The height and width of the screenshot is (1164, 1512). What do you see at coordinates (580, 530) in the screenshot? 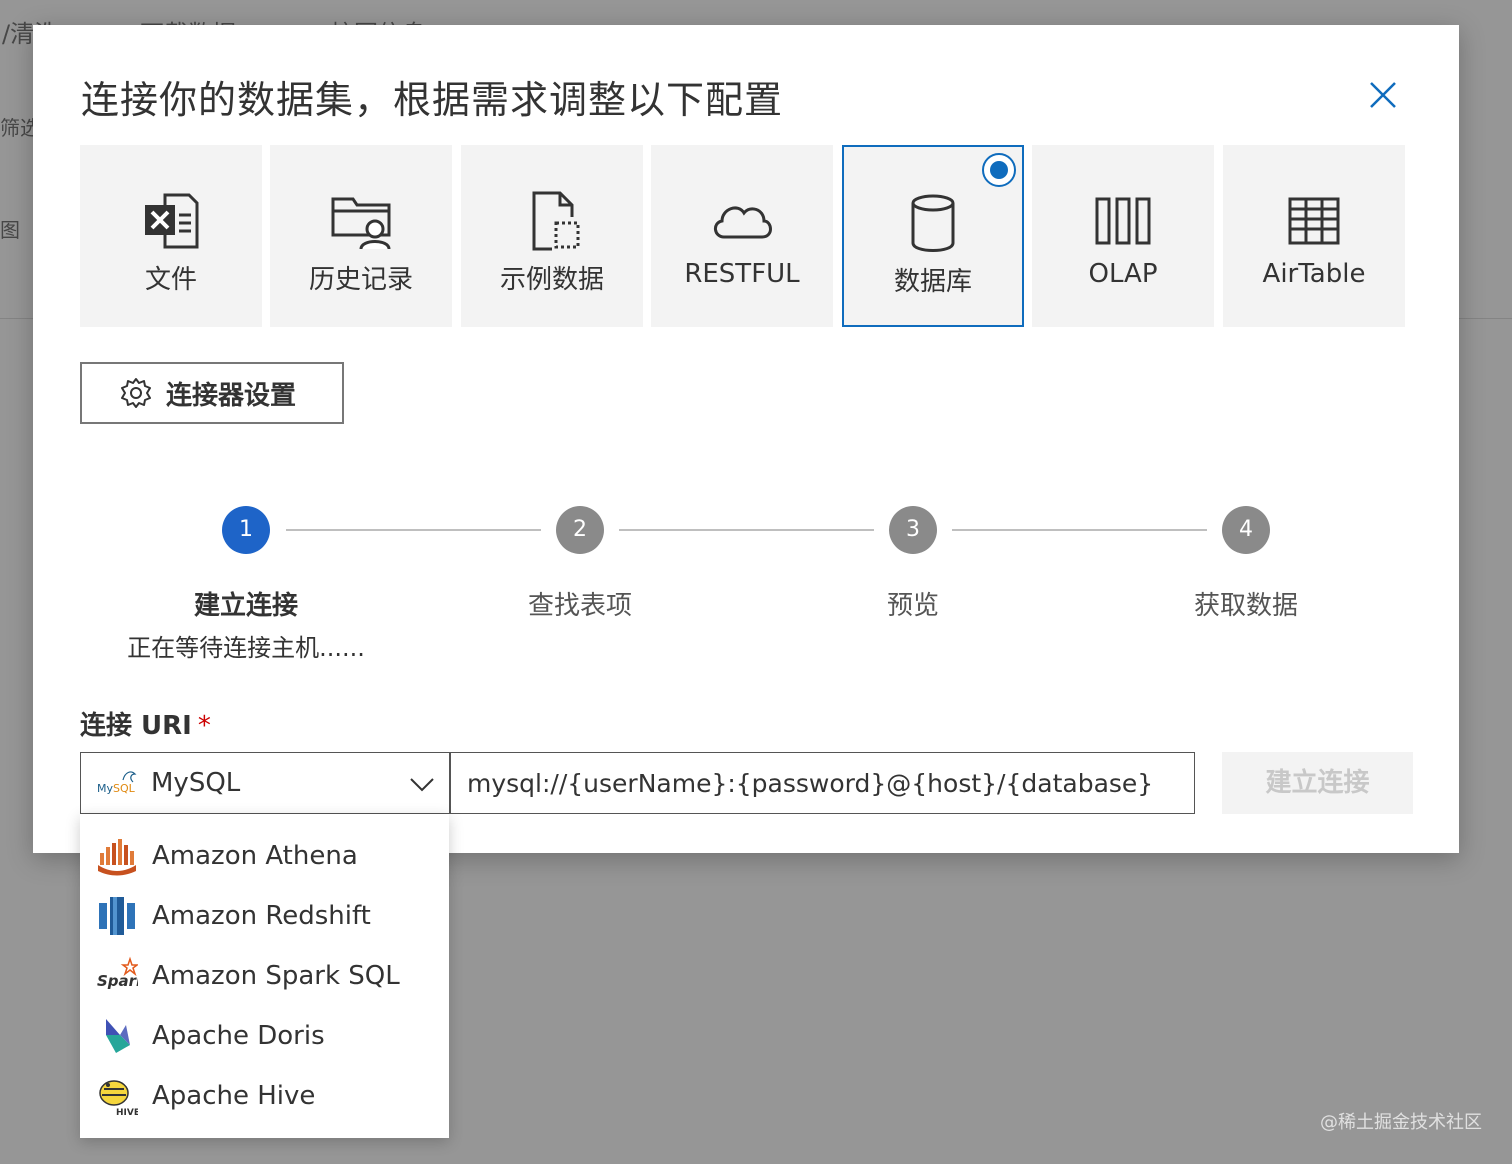
I see `step-2-indicator: 2` at bounding box center [580, 530].